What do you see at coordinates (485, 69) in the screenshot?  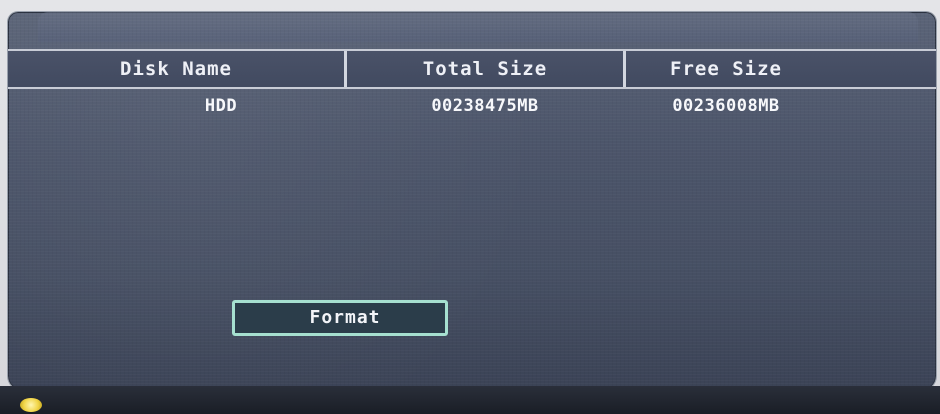 I see `column-header-total-size: Total Size` at bounding box center [485, 69].